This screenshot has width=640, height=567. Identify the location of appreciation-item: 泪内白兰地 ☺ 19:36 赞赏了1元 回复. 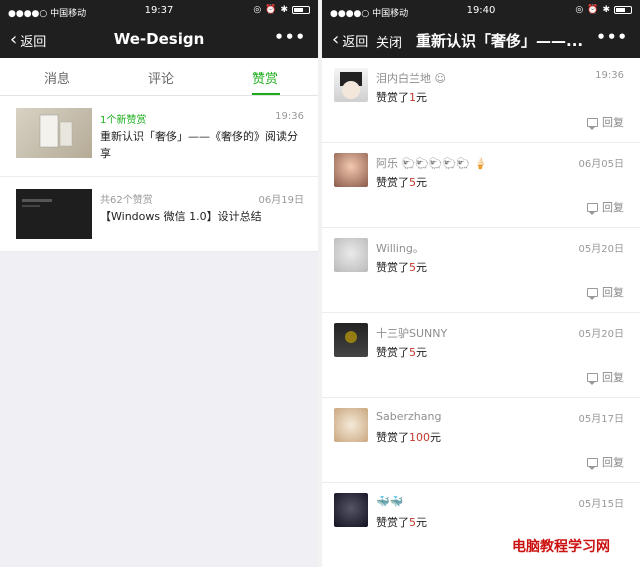
(481, 100).